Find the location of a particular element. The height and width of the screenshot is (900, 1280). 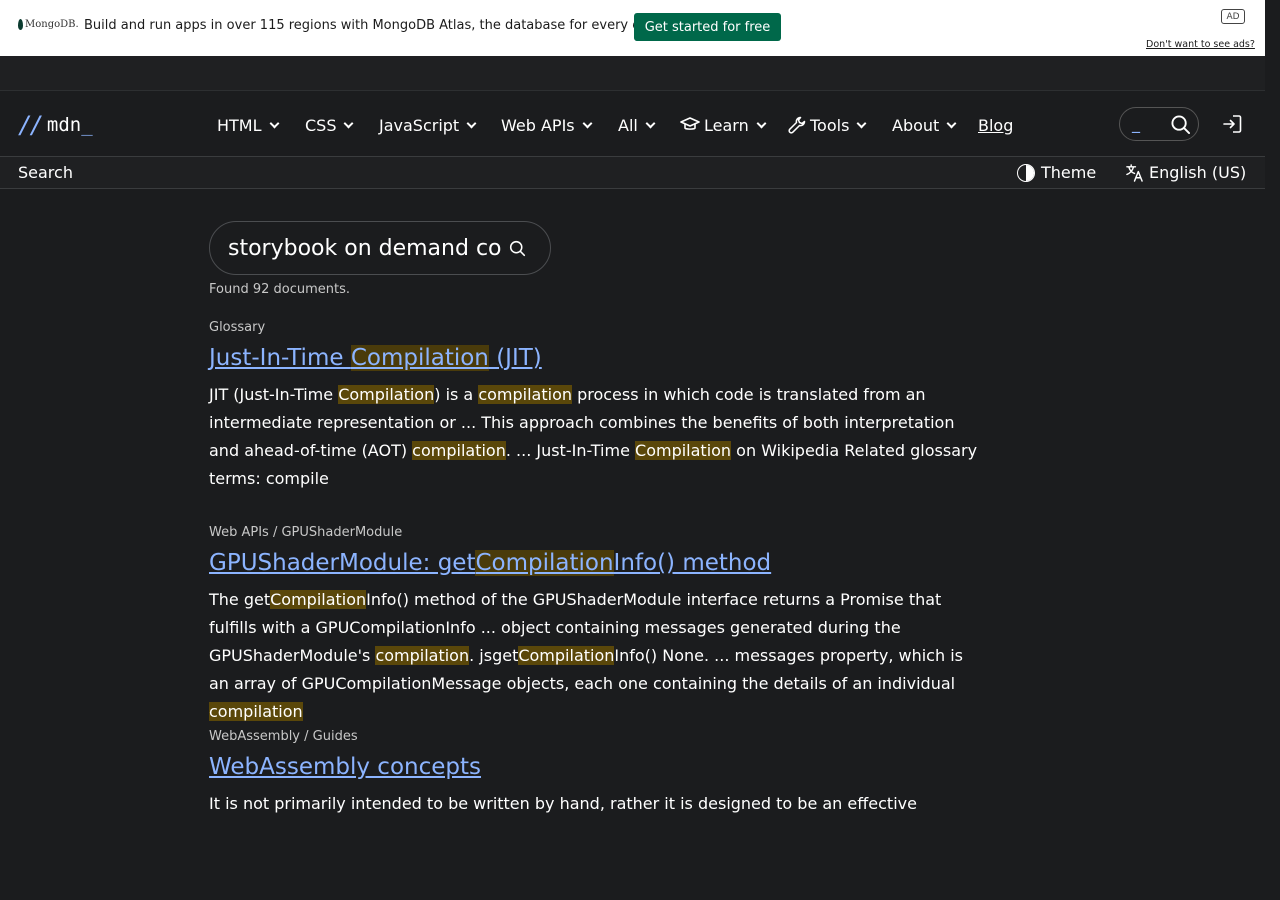

result-breadcrumb: WebAssembly / Guides is located at coordinates (283, 736).